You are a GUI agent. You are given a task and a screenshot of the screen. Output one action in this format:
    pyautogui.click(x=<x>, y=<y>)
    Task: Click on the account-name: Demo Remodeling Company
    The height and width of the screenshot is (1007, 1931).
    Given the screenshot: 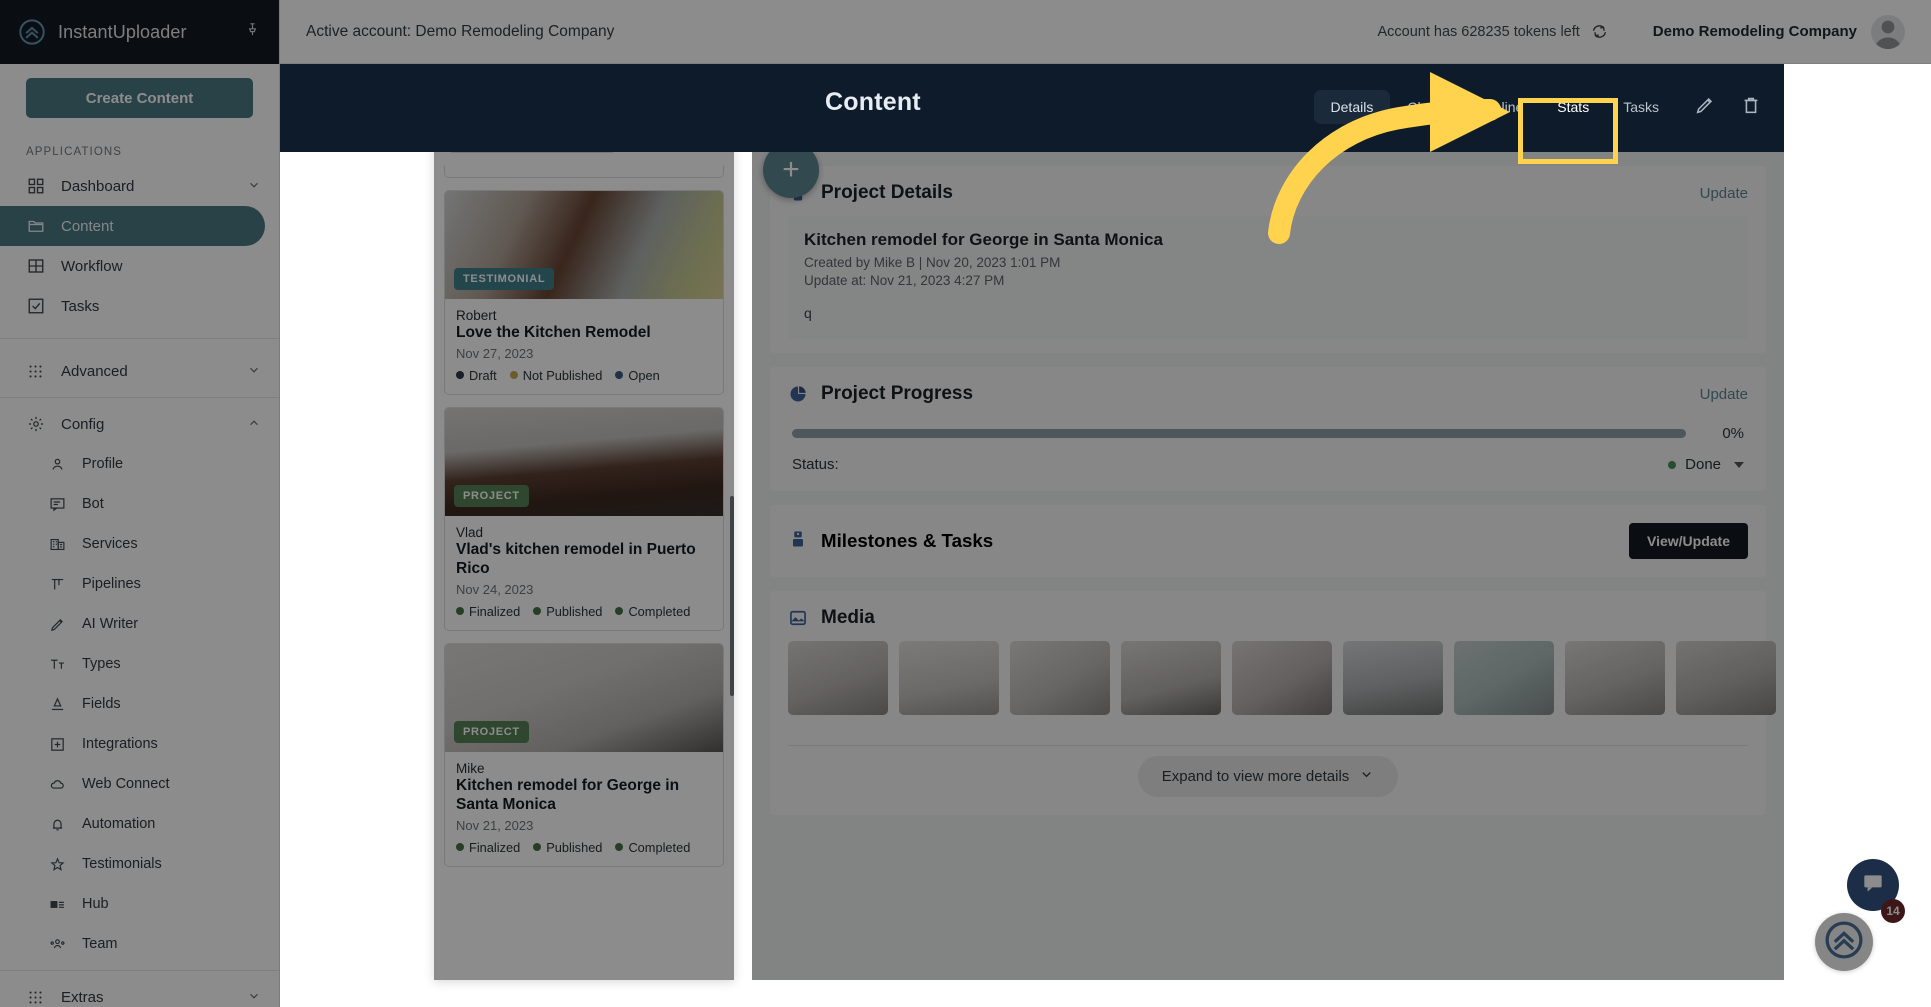 What is the action you would take?
    pyautogui.click(x=1755, y=31)
    